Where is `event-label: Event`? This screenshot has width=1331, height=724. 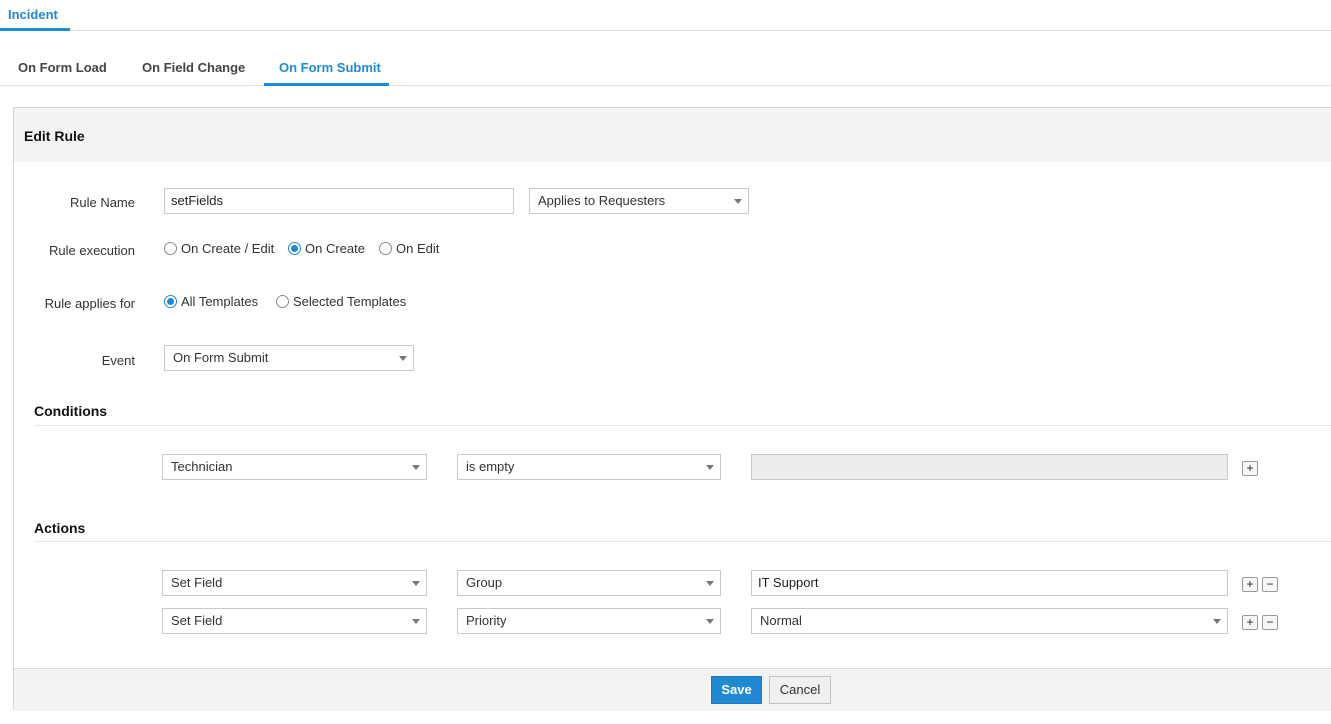
event-label: Event is located at coordinates (118, 360).